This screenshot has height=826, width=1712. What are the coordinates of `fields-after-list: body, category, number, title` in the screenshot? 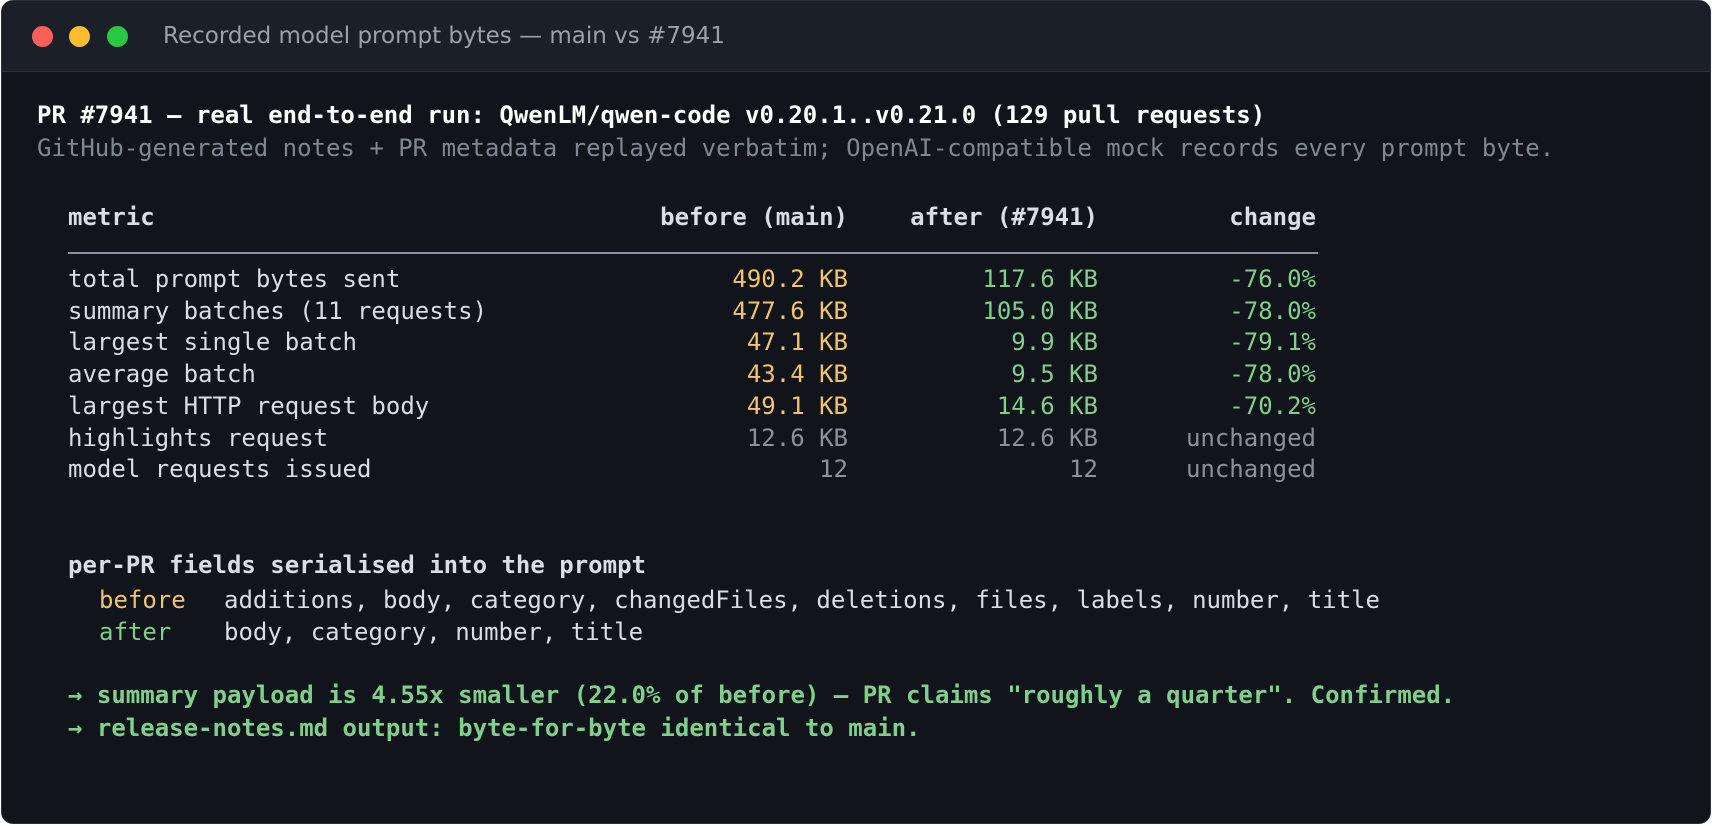 It's located at (434, 632).